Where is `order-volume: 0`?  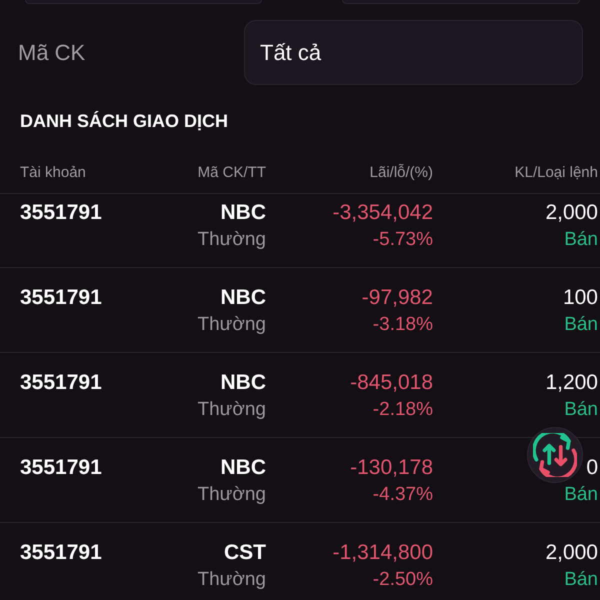 order-volume: 0 is located at coordinates (592, 468).